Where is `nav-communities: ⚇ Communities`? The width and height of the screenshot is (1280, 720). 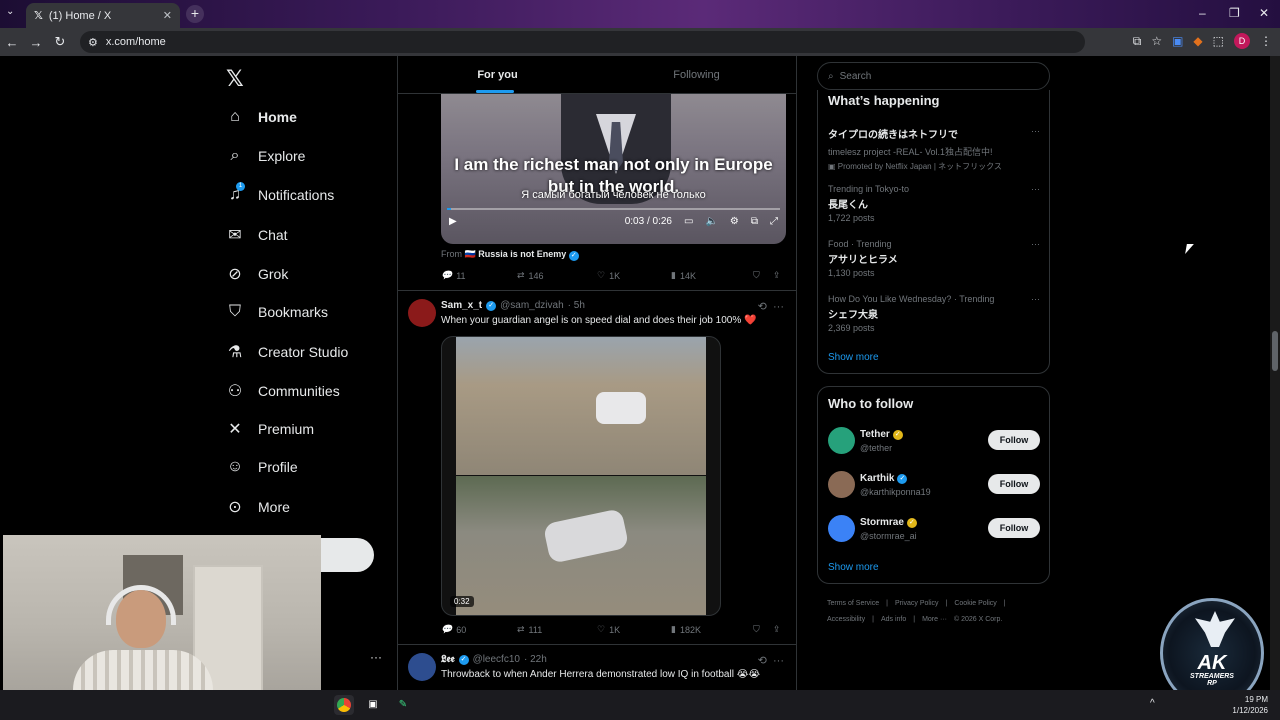 nav-communities: ⚇ Communities is located at coordinates (283, 391).